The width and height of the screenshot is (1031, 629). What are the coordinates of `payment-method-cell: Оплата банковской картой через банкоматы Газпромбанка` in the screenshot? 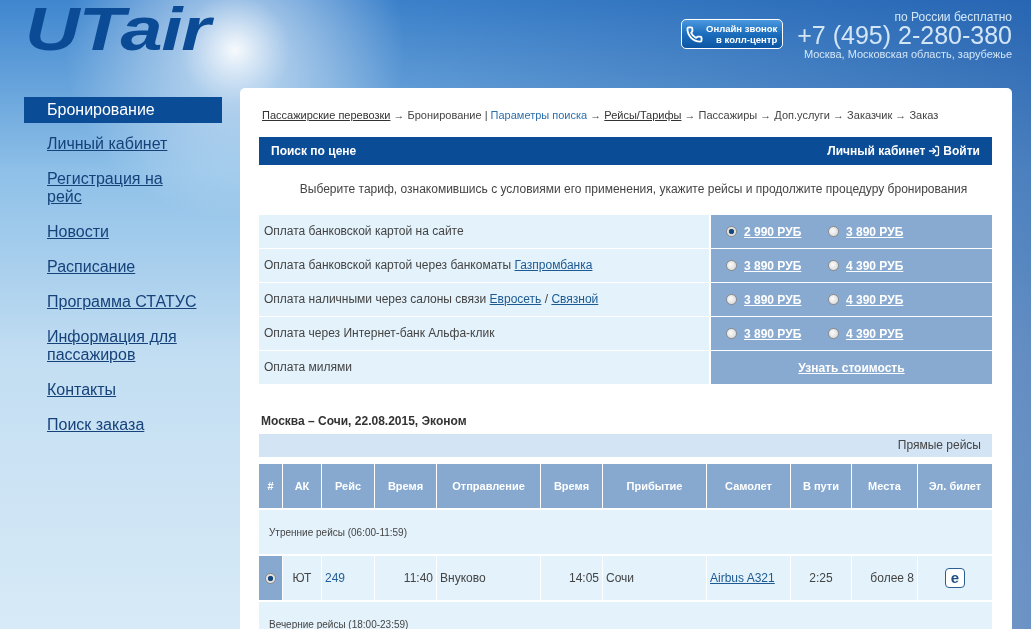 It's located at (484, 265).